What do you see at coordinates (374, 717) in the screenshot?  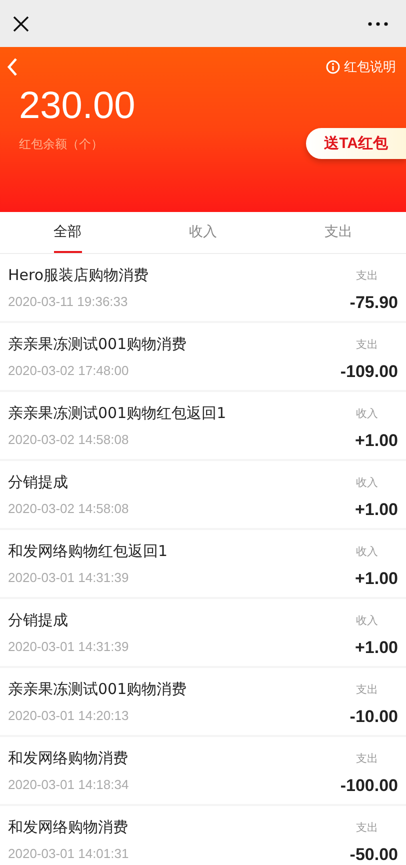 I see `record-amount: -10.00` at bounding box center [374, 717].